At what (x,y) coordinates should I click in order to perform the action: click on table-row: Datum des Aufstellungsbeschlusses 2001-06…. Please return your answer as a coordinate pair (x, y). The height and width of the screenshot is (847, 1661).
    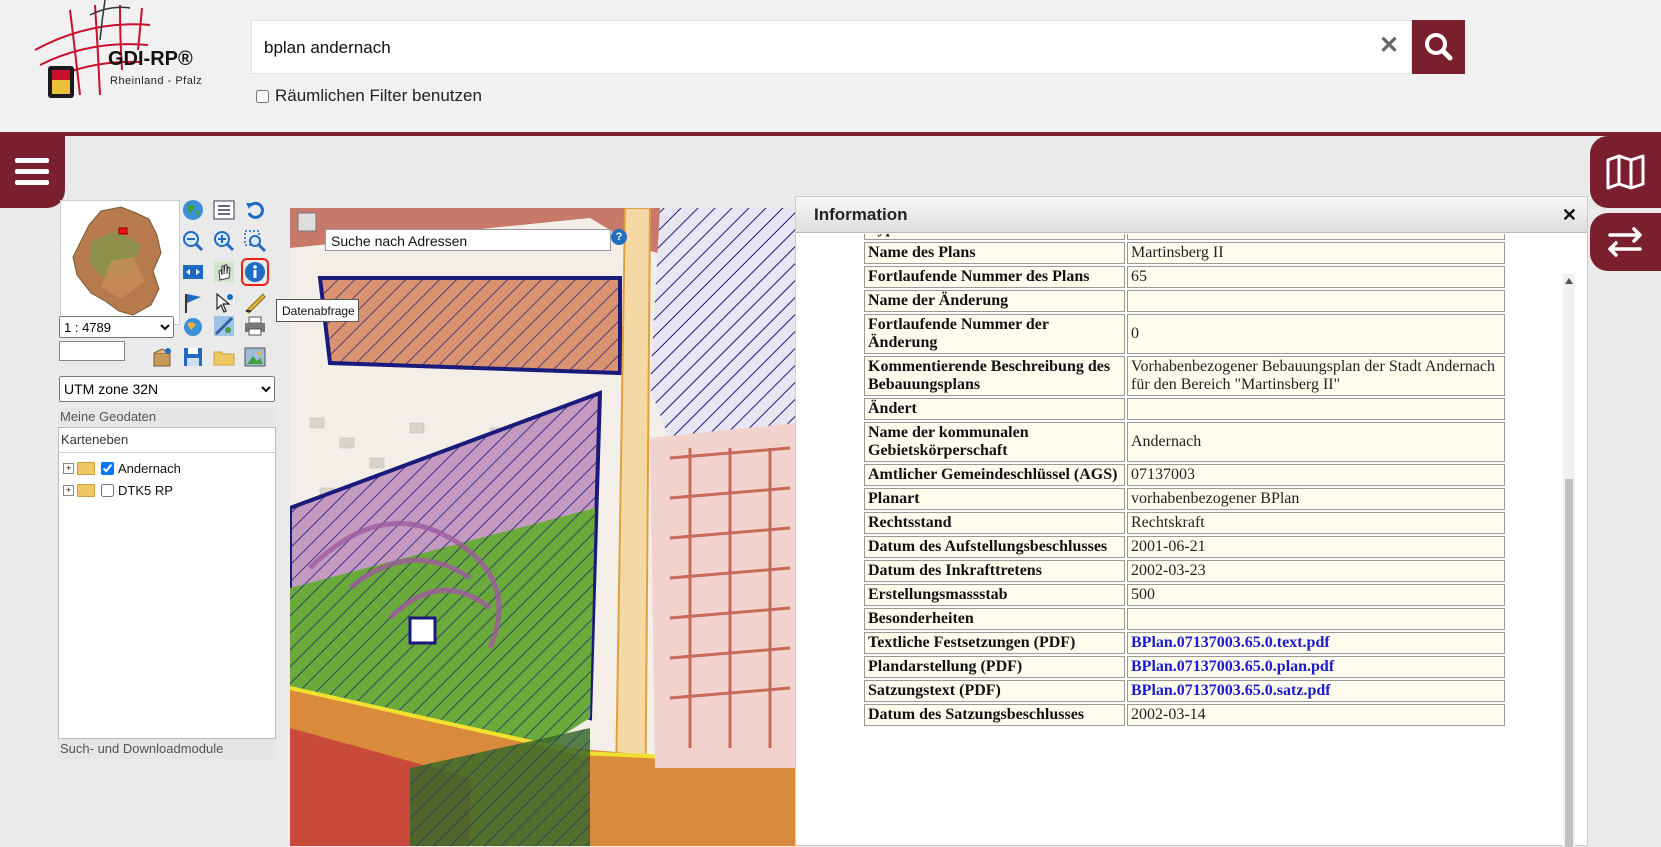
    Looking at the image, I should click on (1184, 547).